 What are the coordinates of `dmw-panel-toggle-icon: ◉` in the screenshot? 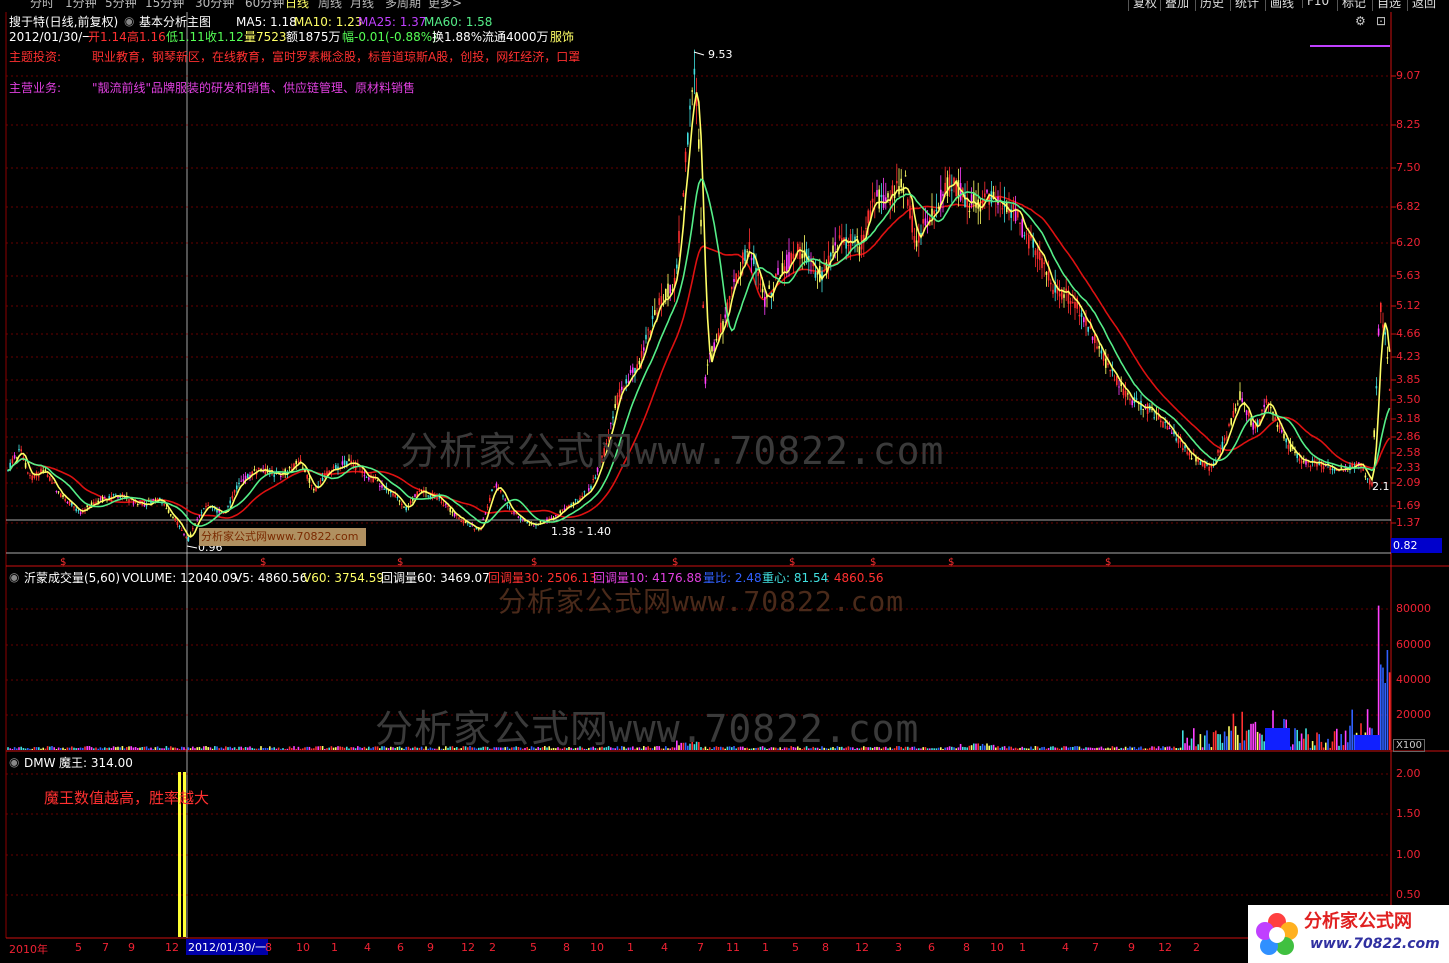 It's located at (14, 762).